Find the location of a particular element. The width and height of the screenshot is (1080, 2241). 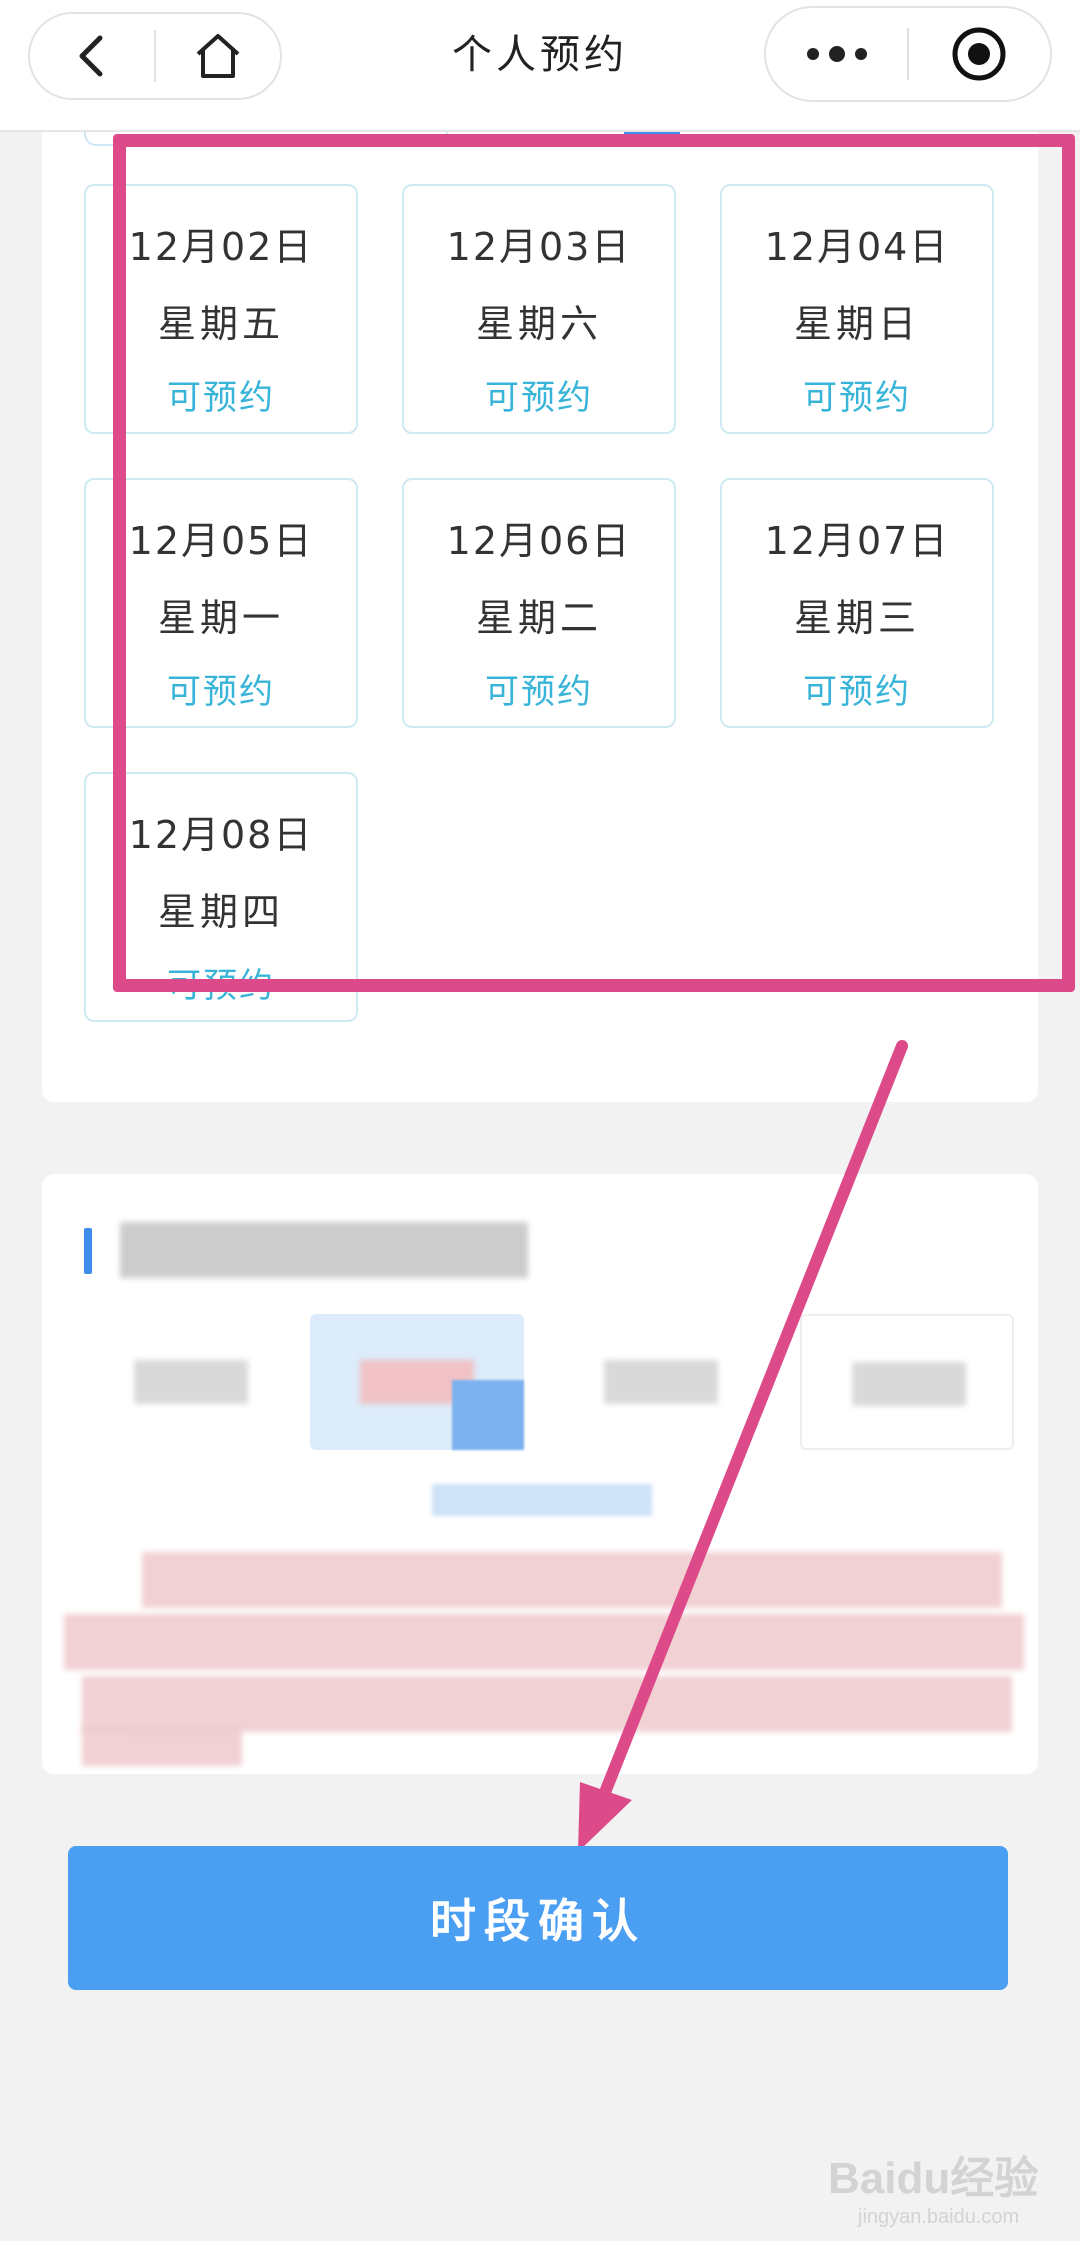

time-slot-tab-selected is located at coordinates (417, 1382).